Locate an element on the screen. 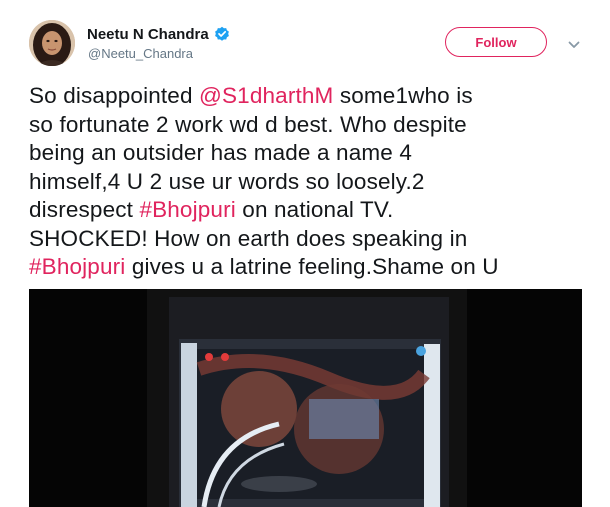 The height and width of the screenshot is (507, 610). verified-badge-icon is located at coordinates (222, 34).